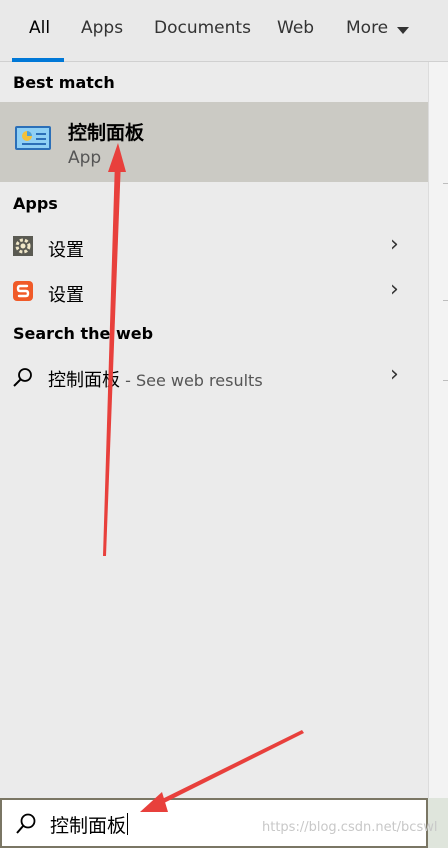 This screenshot has width=448, height=848. I want to click on tab-apps: Apps, so click(102, 28).